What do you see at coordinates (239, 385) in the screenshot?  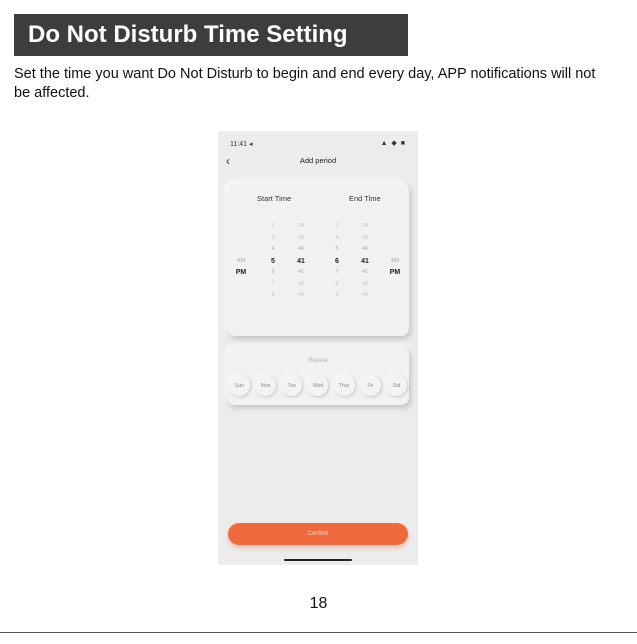 I see `day-sun: Sun` at bounding box center [239, 385].